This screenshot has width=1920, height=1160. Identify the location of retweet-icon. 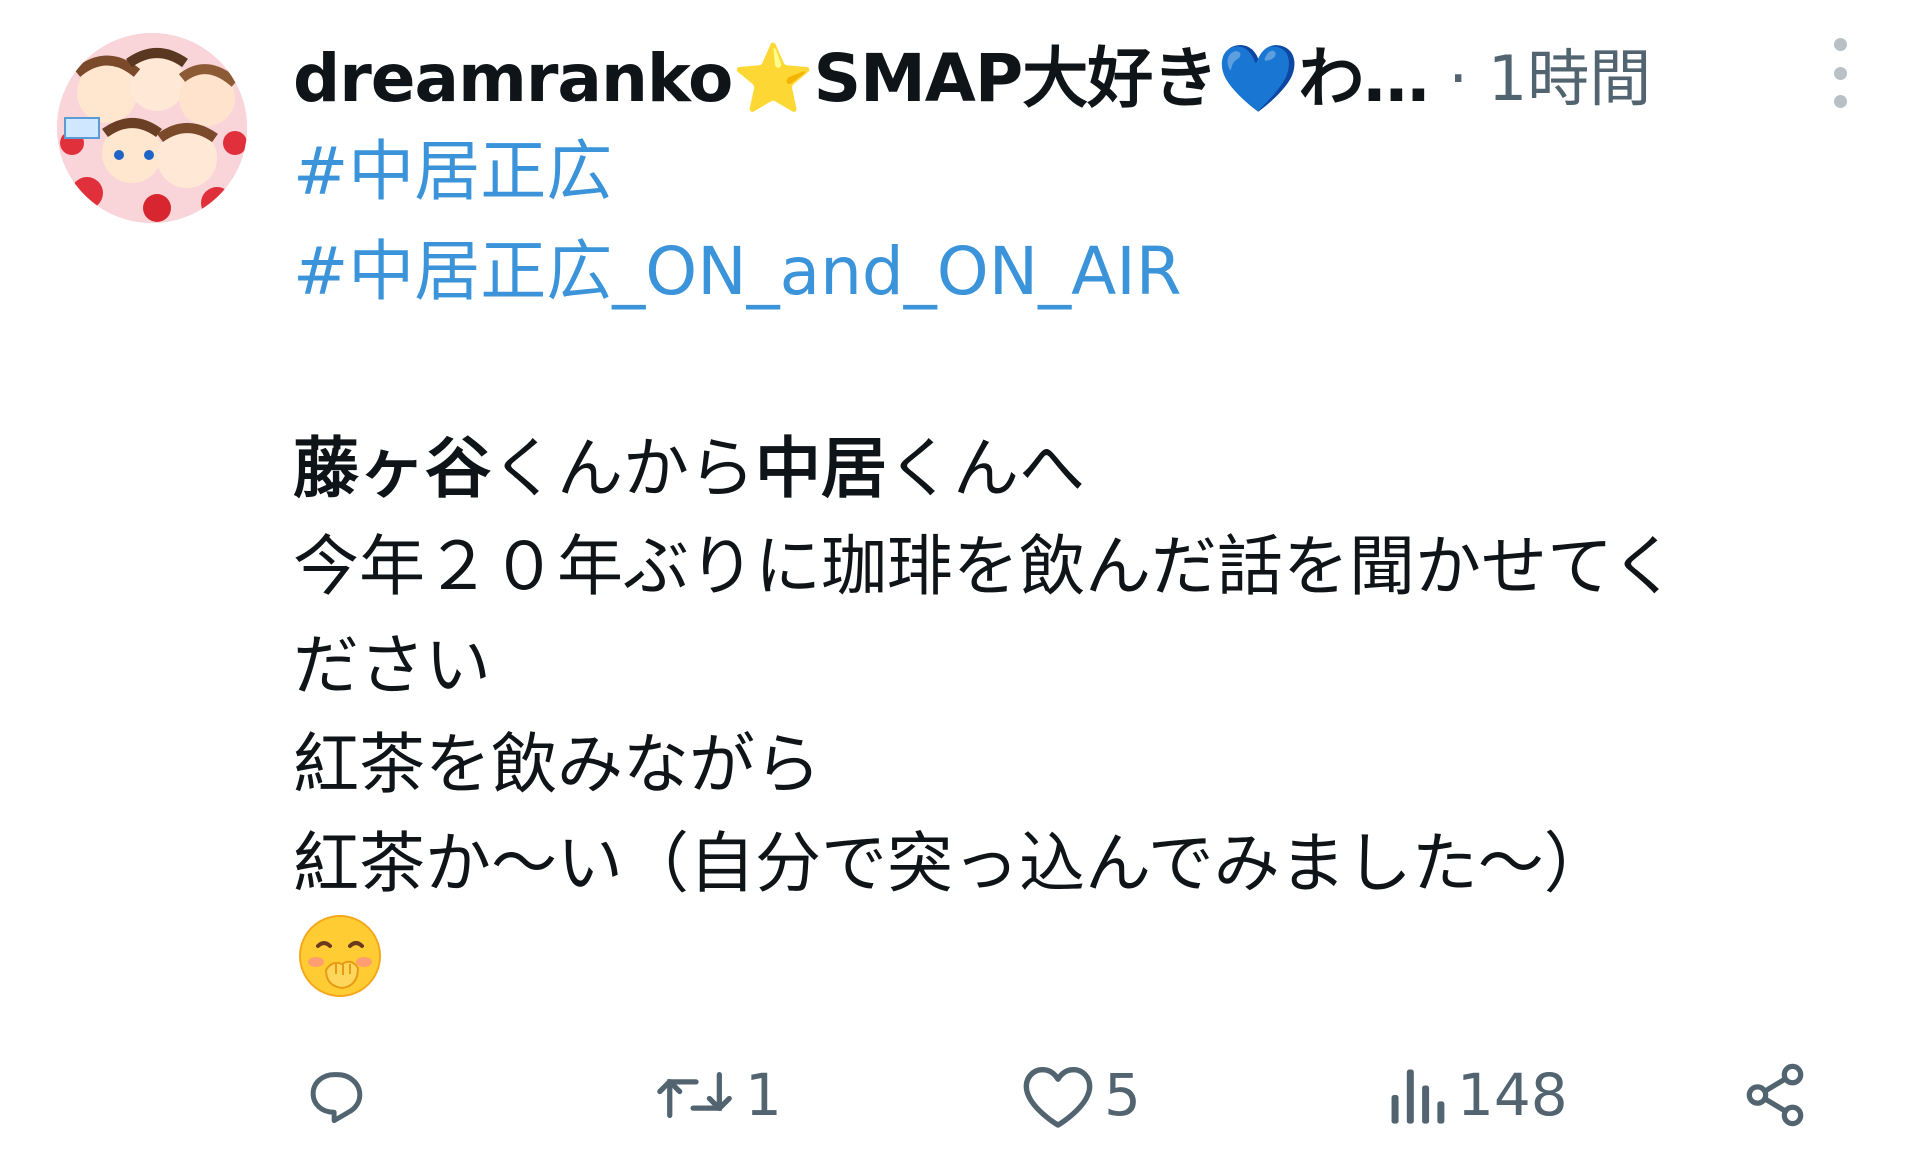
(694, 1095).